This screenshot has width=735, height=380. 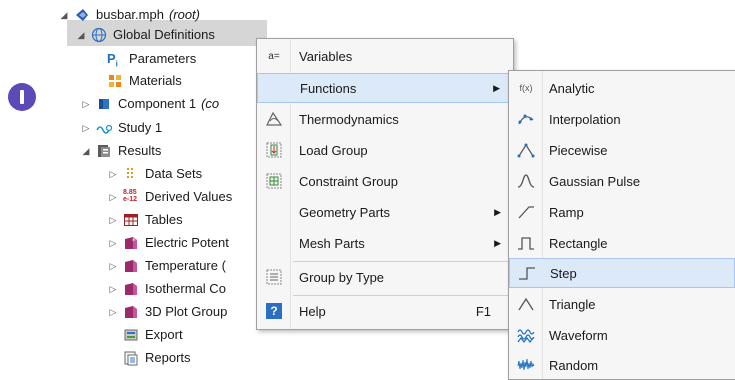 I want to click on submenu-item-step: Step, so click(x=622, y=273).